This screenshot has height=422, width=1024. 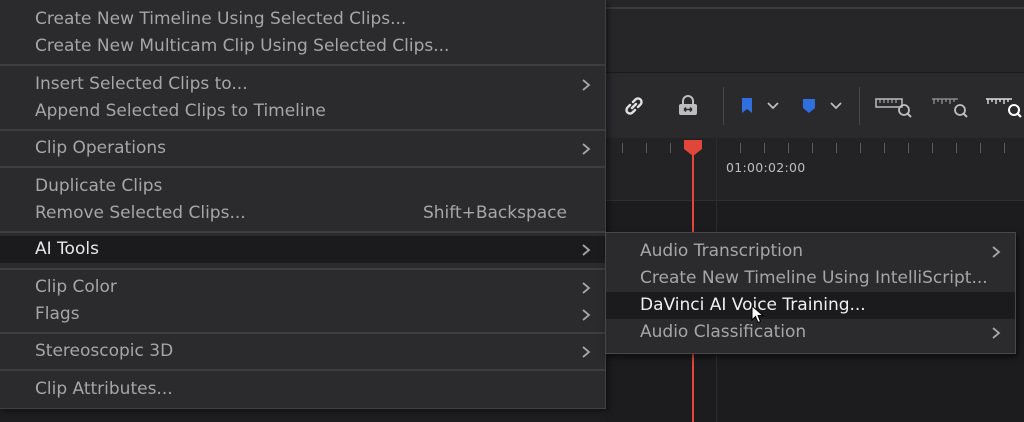 I want to click on submenu-item-audio-transcription: Audio Transcription, so click(x=810, y=251).